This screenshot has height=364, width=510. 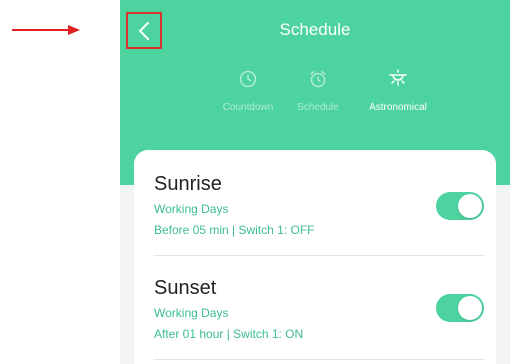 I want to click on schedule-name: Sunset, so click(x=185, y=288).